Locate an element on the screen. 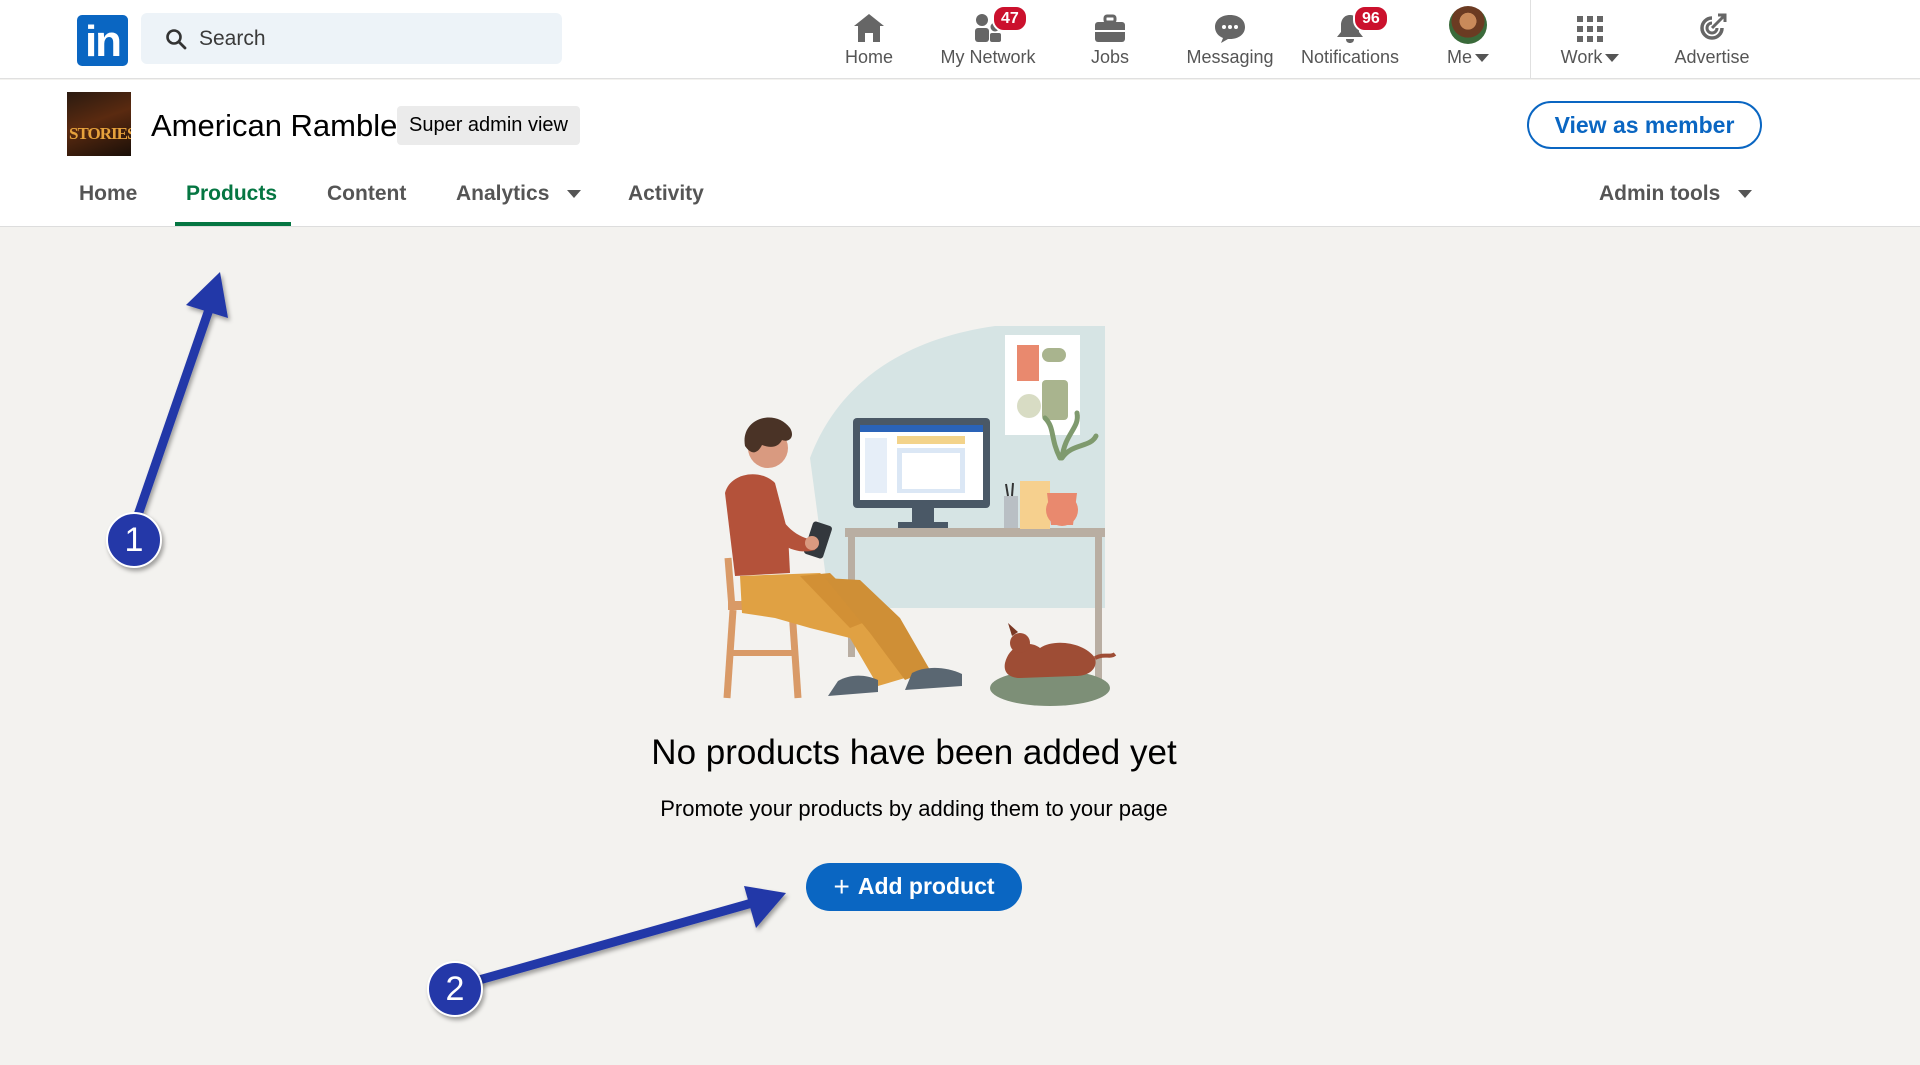 The width and height of the screenshot is (1920, 1065). admin-tools-menu: Admin tools is located at coordinates (1676, 194).